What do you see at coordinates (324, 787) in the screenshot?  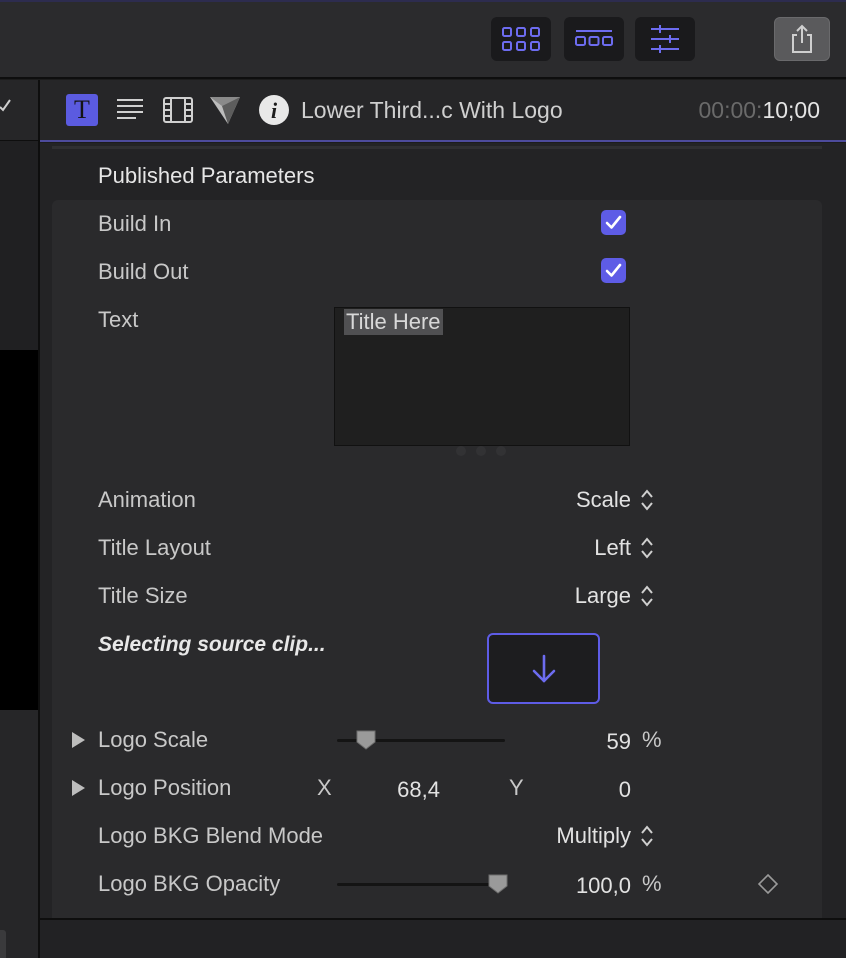 I see `logo-position-x-label: X` at bounding box center [324, 787].